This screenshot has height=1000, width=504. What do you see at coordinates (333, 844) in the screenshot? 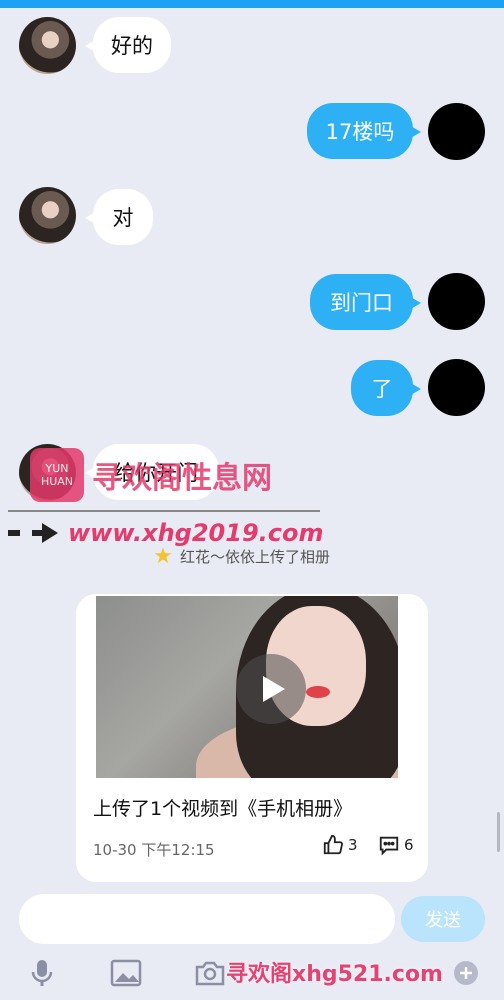
I see `thumbs-up-icon` at bounding box center [333, 844].